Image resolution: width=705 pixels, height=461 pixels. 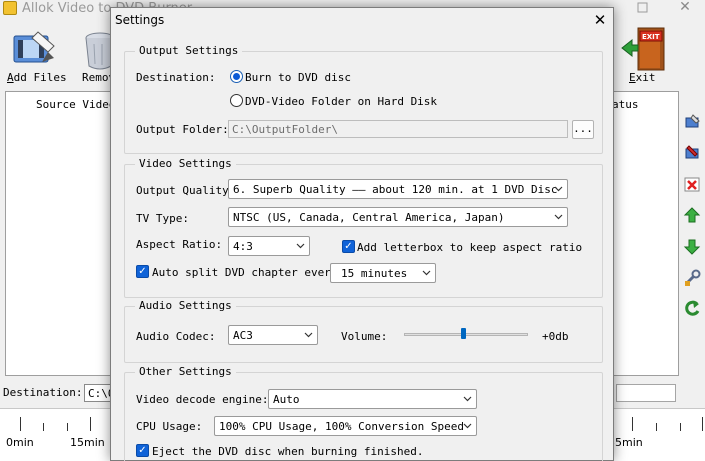 What do you see at coordinates (142, 271) in the screenshot?
I see `autosplit-checkbox: ✓` at bounding box center [142, 271].